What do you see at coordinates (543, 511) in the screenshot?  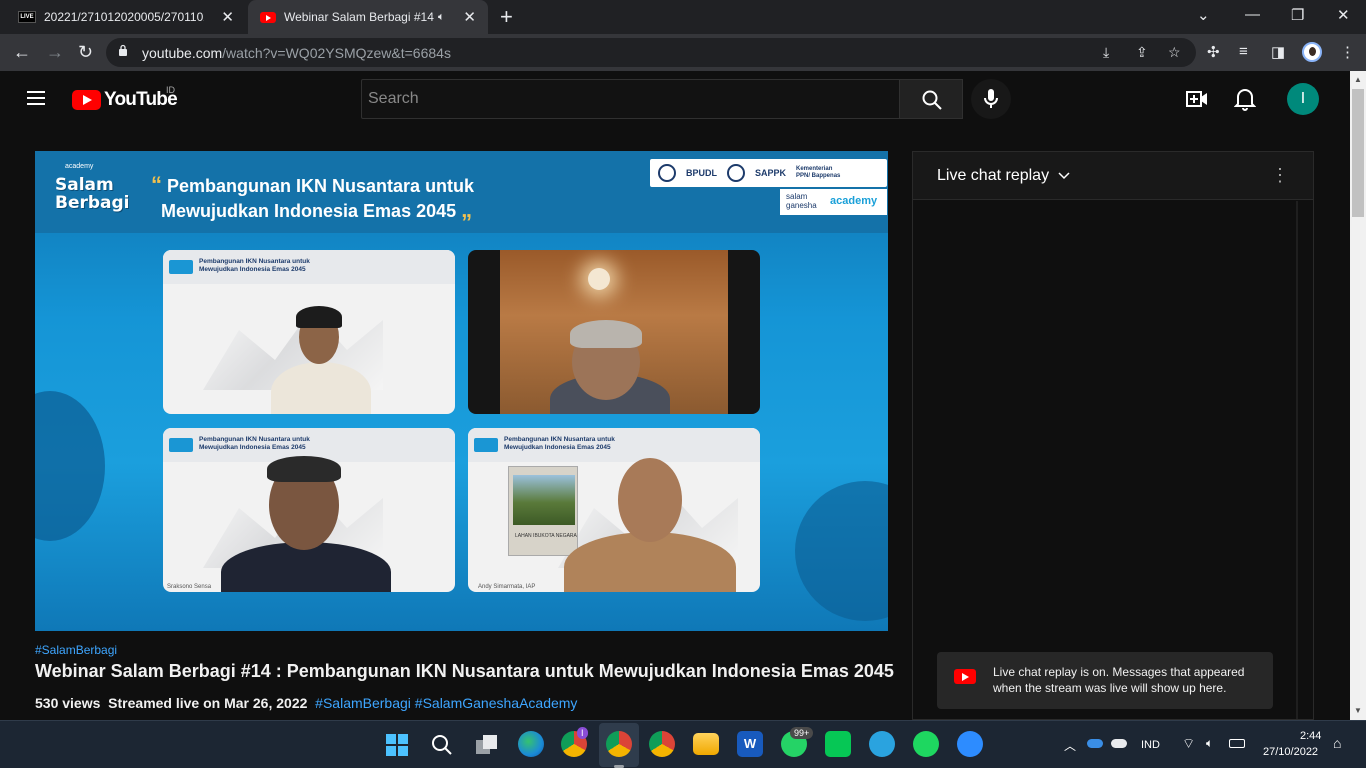 I see `book-cover: LAHAN IBUKOTA NEGARA` at bounding box center [543, 511].